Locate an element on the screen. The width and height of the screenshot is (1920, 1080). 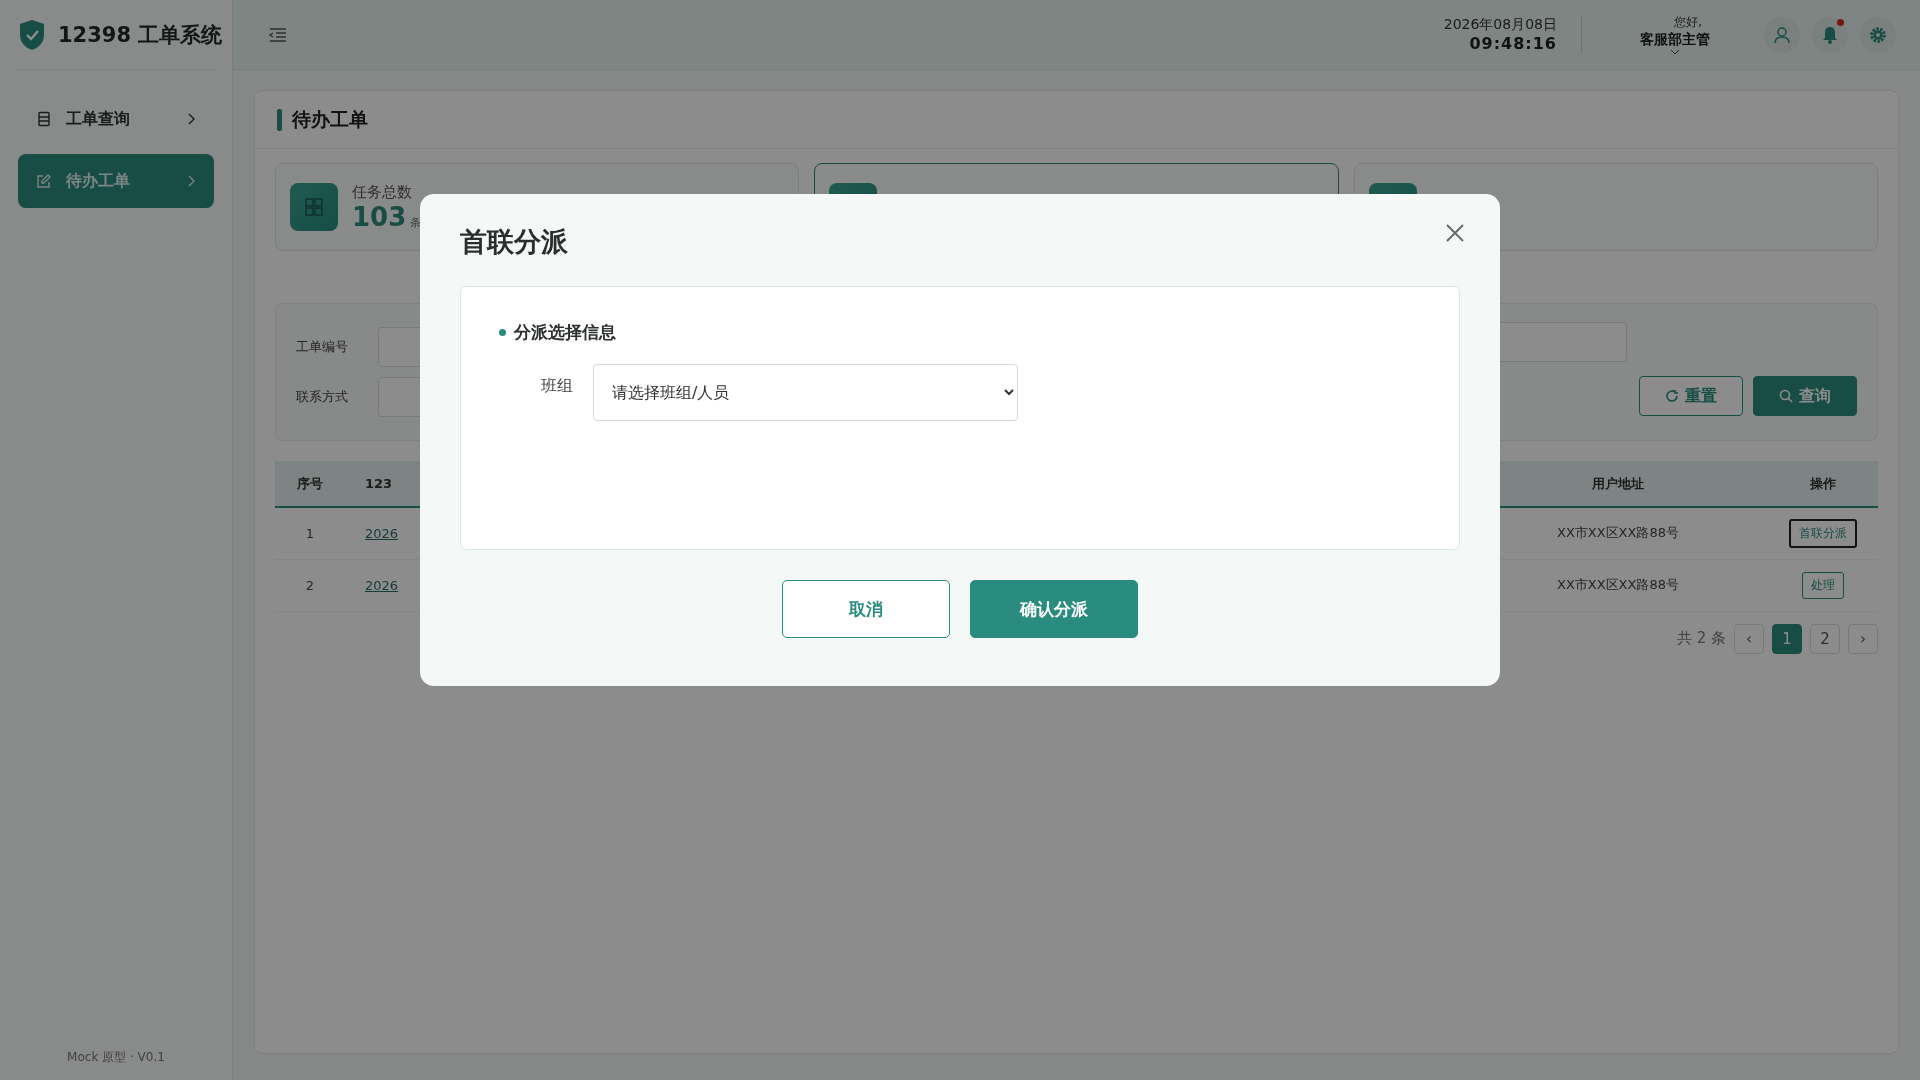
greeting-text: 您好, is located at coordinates (1688, 22).